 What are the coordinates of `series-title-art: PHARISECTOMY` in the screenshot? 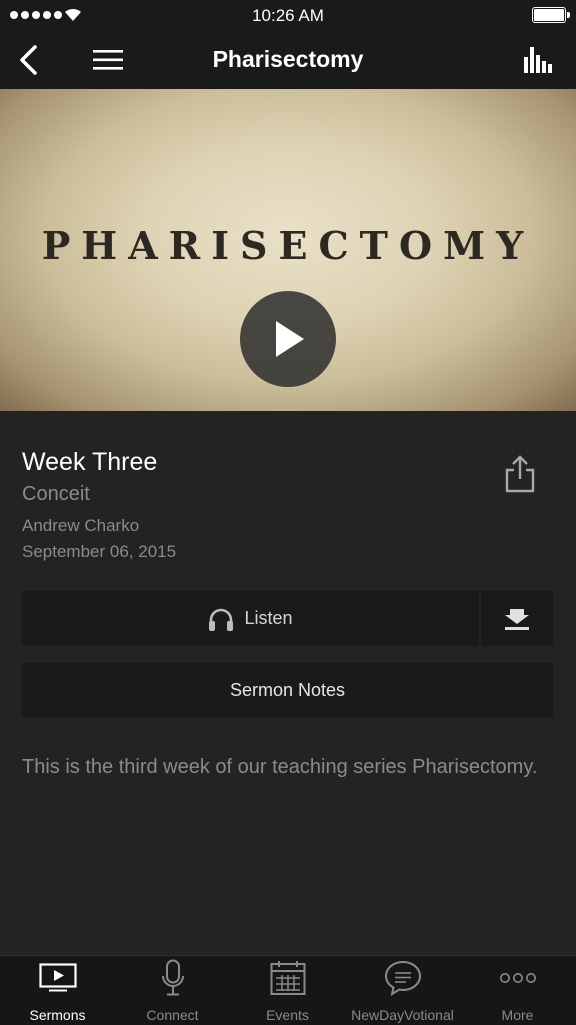 It's located at (288, 245).